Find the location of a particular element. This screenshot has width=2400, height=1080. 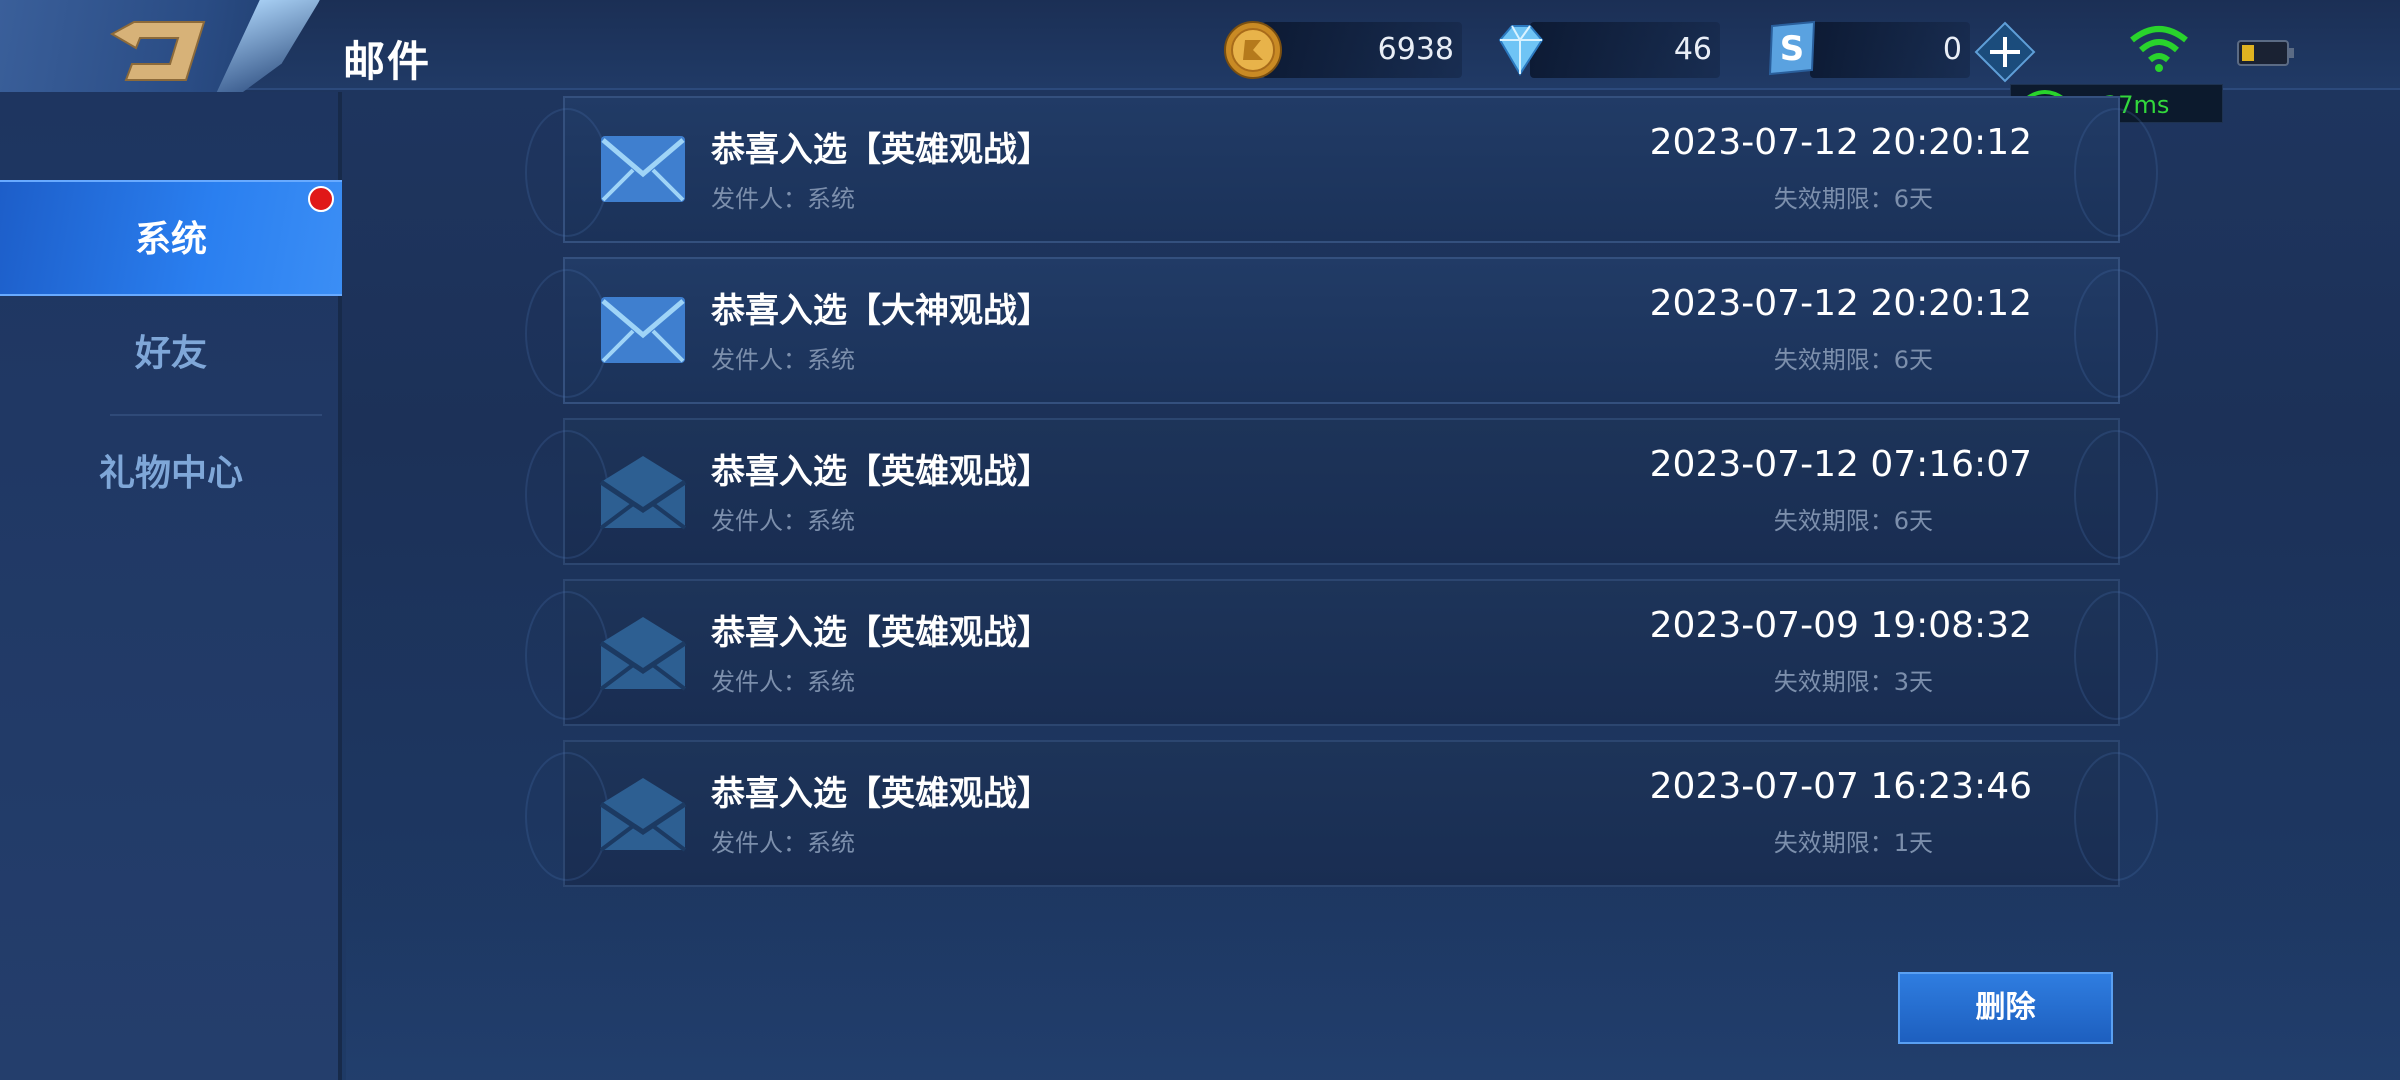

wifi-icon is located at coordinates (2159, 49).